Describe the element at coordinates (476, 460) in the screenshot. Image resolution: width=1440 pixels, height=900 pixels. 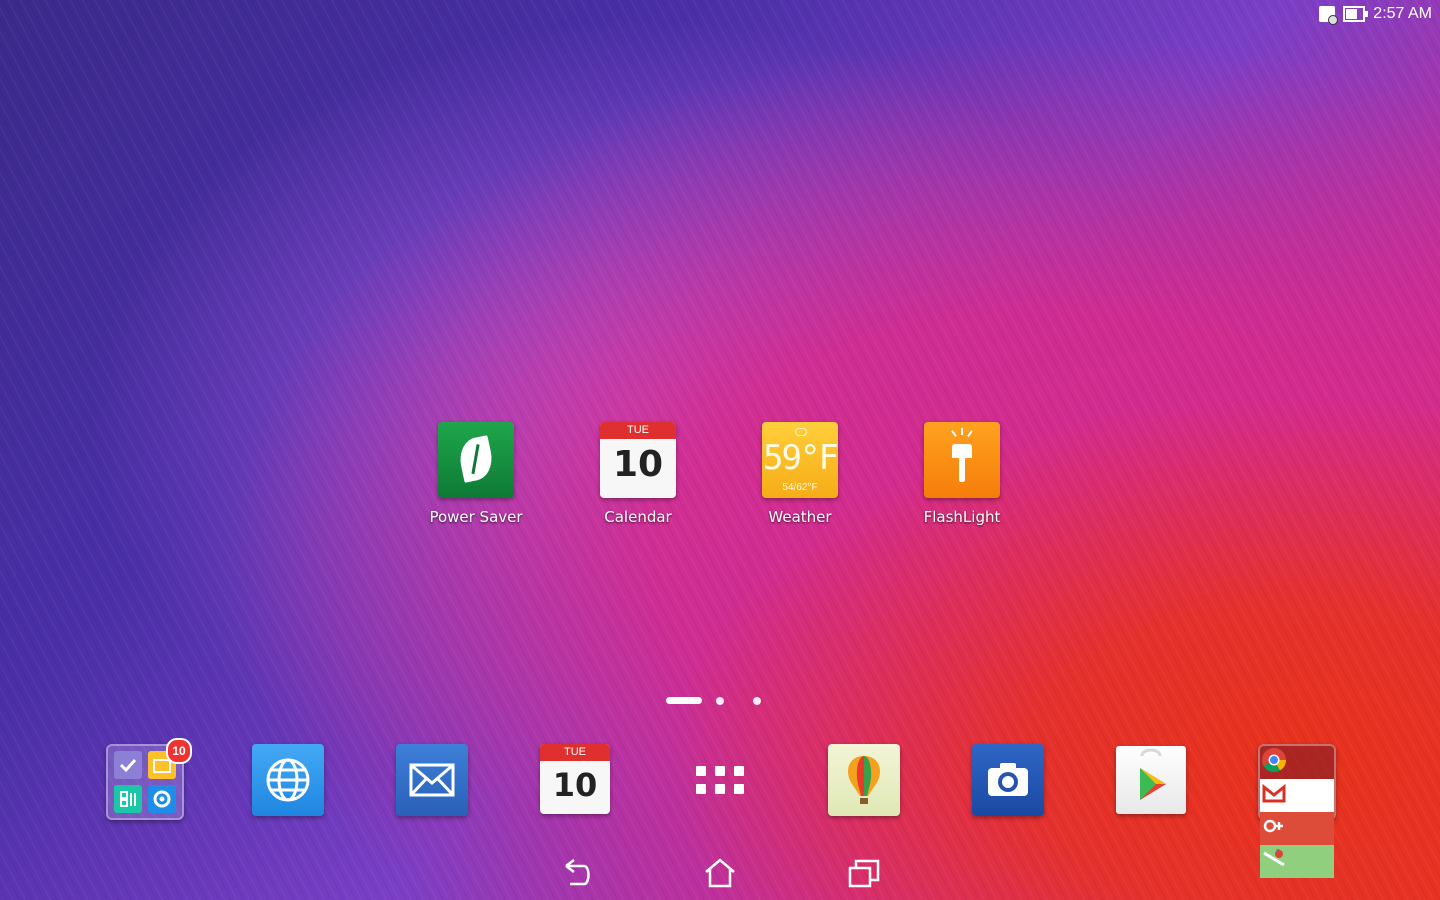
I see `leaf-icon` at that location.